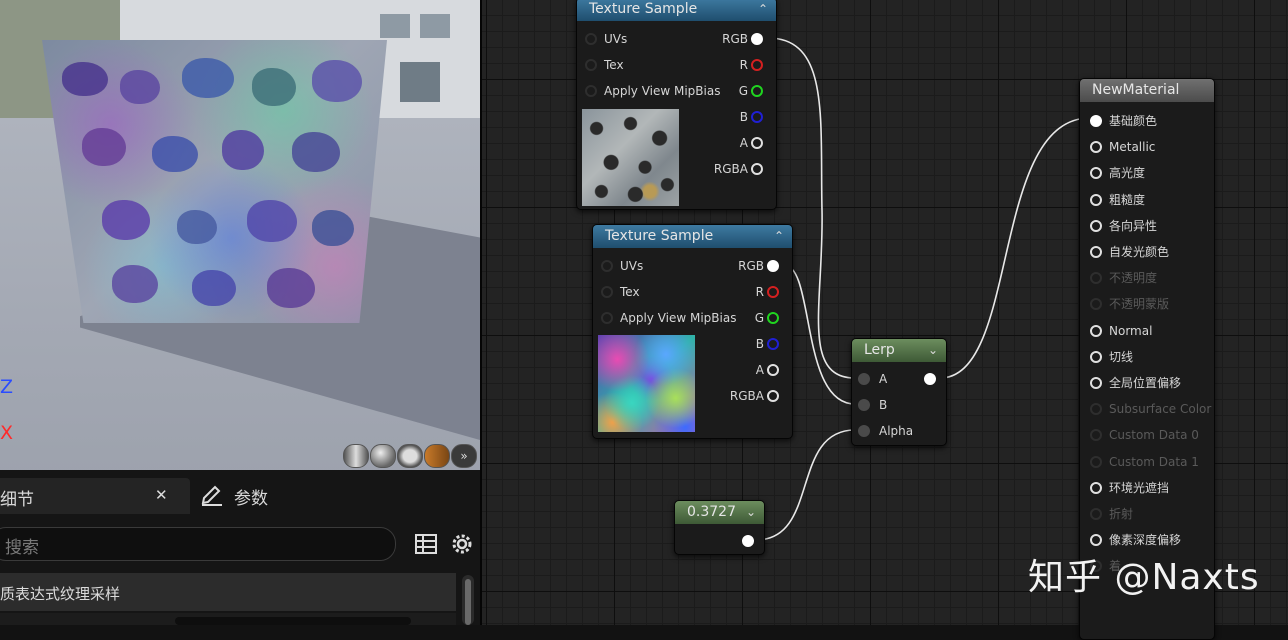  What do you see at coordinates (1133, 121) in the screenshot?
I see `material-input-label: 基础颜色` at bounding box center [1133, 121].